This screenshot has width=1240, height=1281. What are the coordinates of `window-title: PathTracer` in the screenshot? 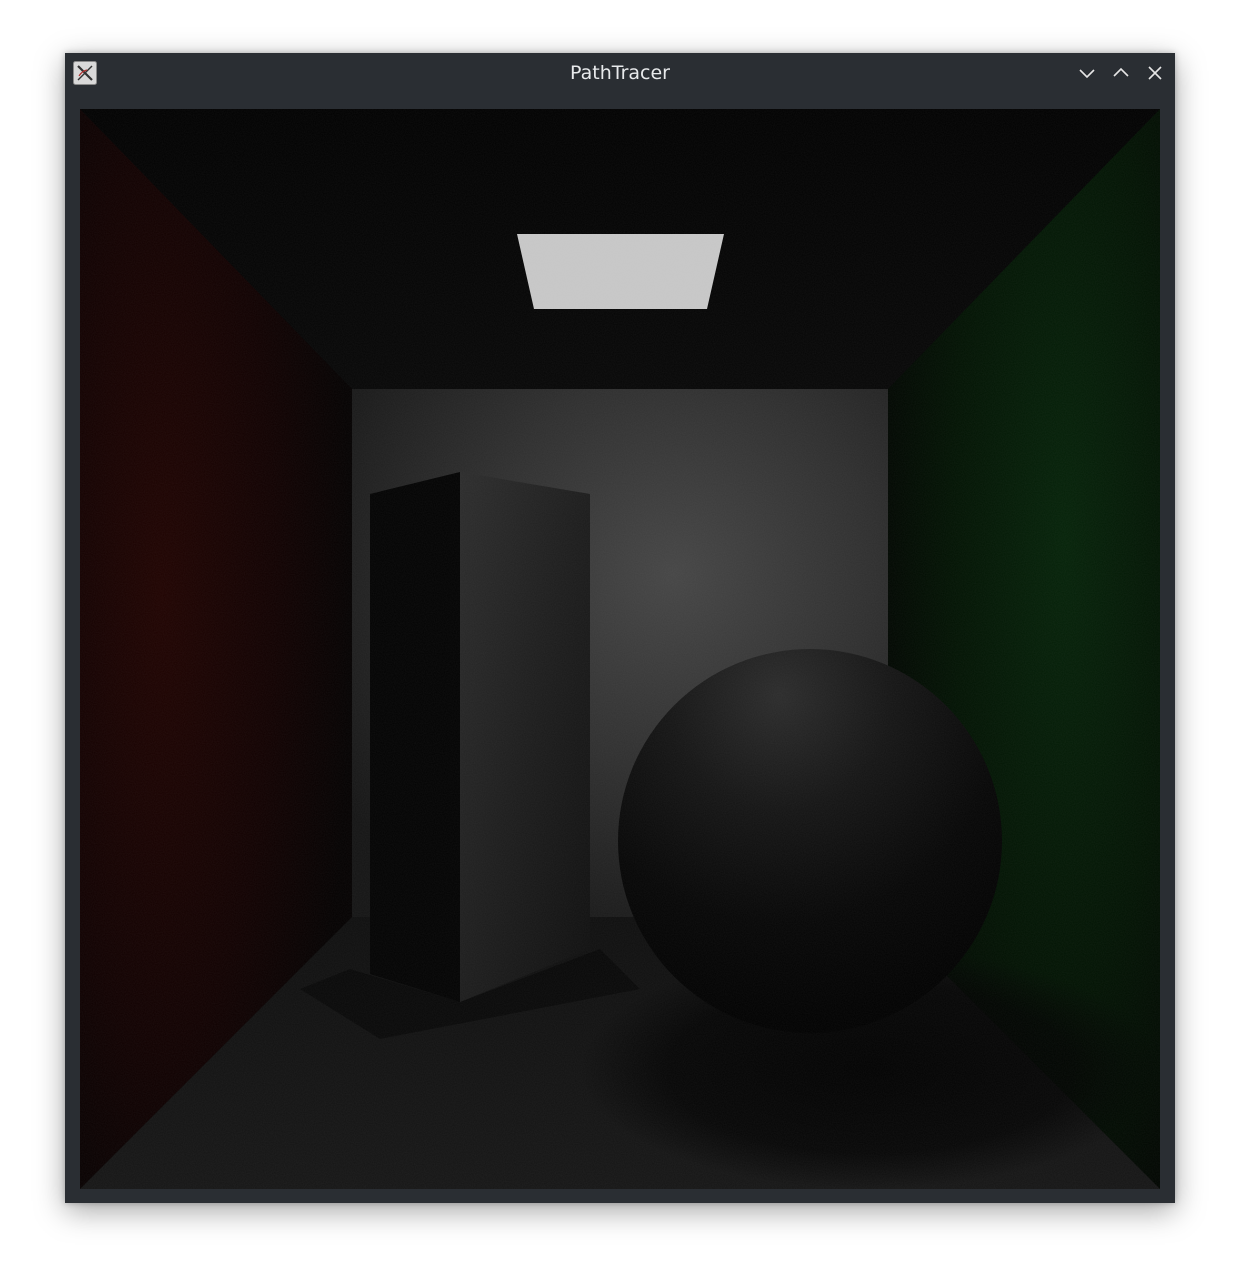 It's located at (620, 73).